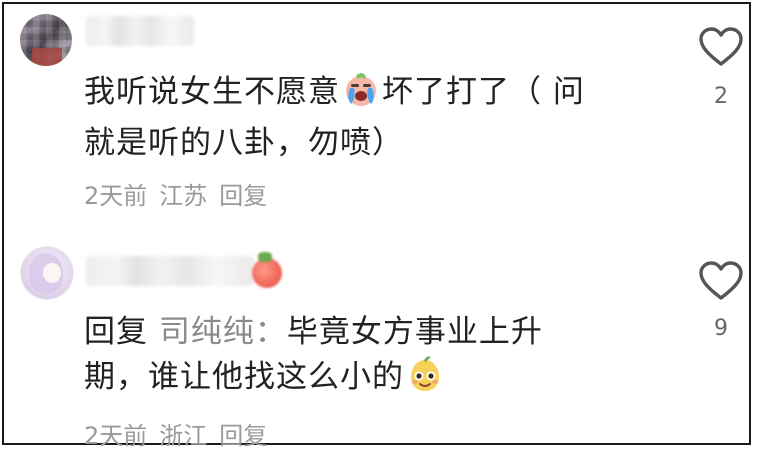 The image size is (757, 451). I want to click on like-count: 2, so click(721, 96).